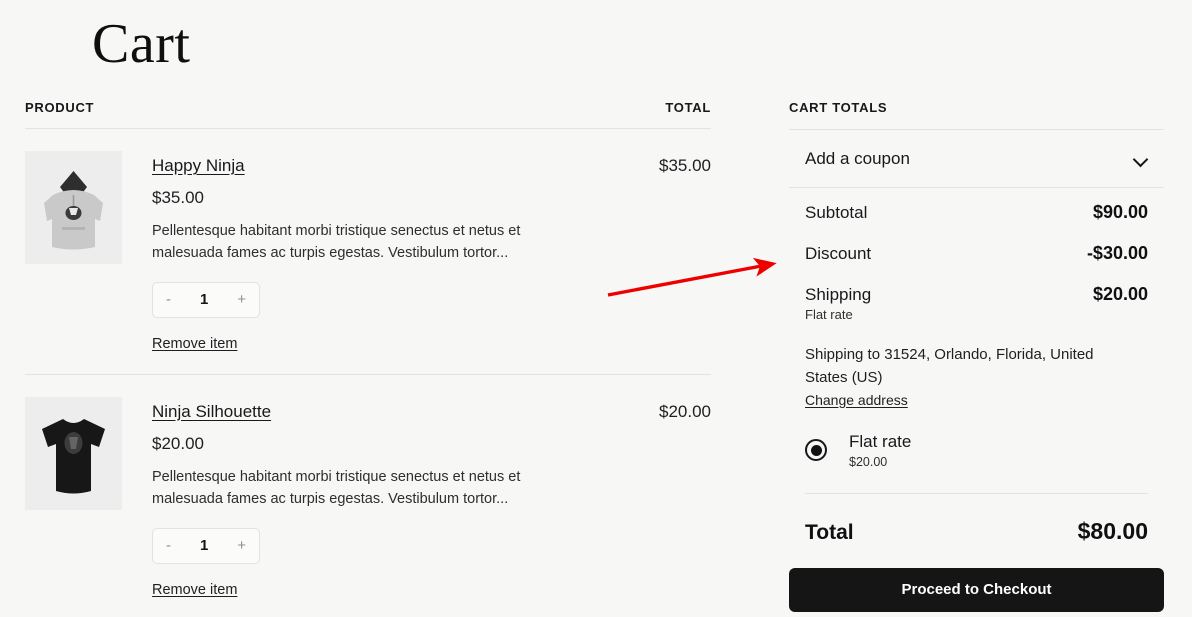 This screenshot has width=1192, height=617. I want to click on grand-total-row: Total $80.00, so click(976, 519).